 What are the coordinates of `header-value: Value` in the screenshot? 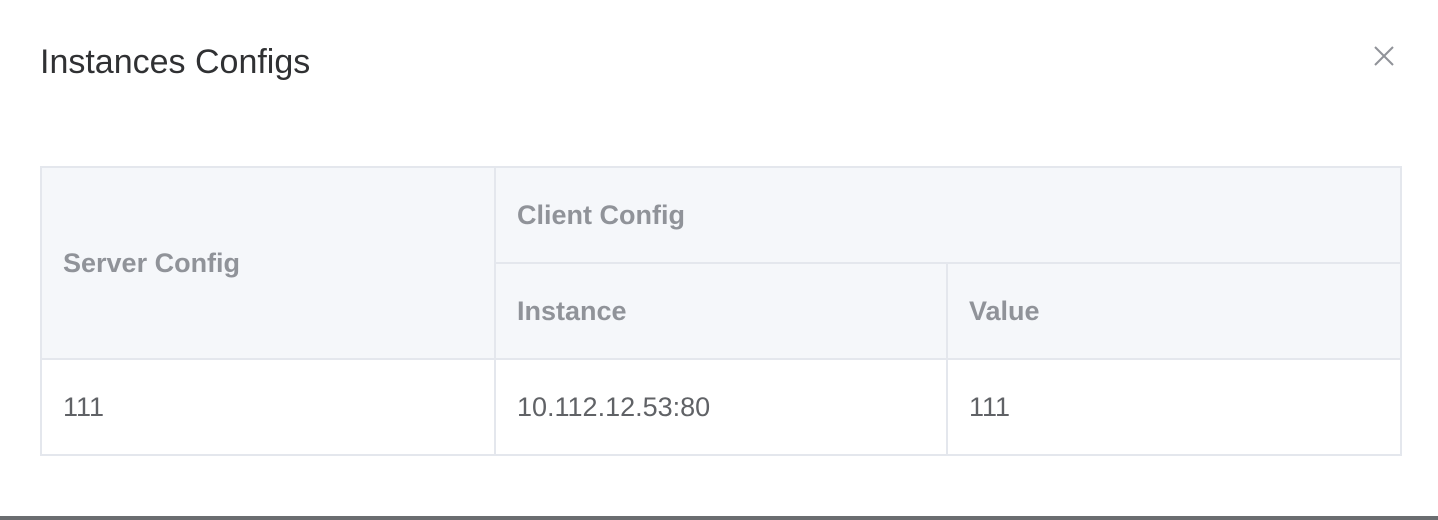 It's located at (1174, 311).